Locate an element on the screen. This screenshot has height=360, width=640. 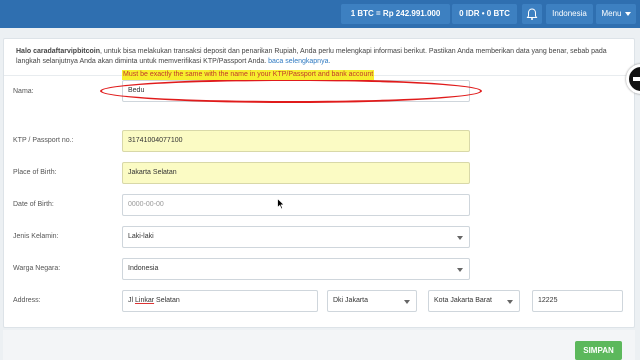
username: Halo caradaftarvipbitcoin is located at coordinates (58, 51).